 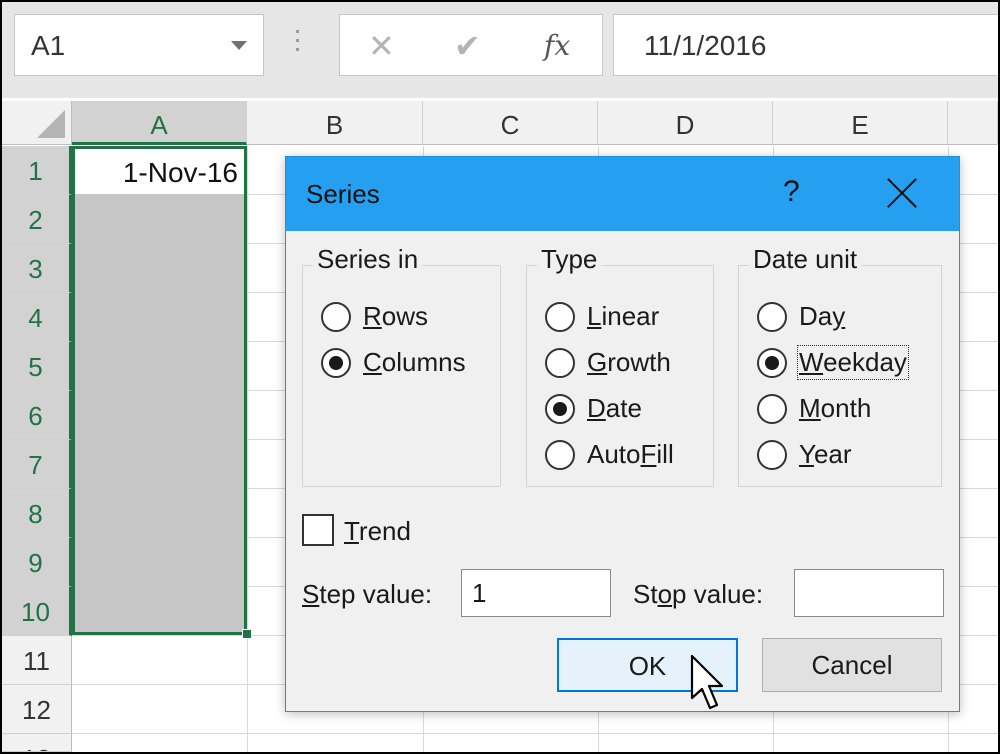 I want to click on trend-label: Trend, so click(x=377, y=531).